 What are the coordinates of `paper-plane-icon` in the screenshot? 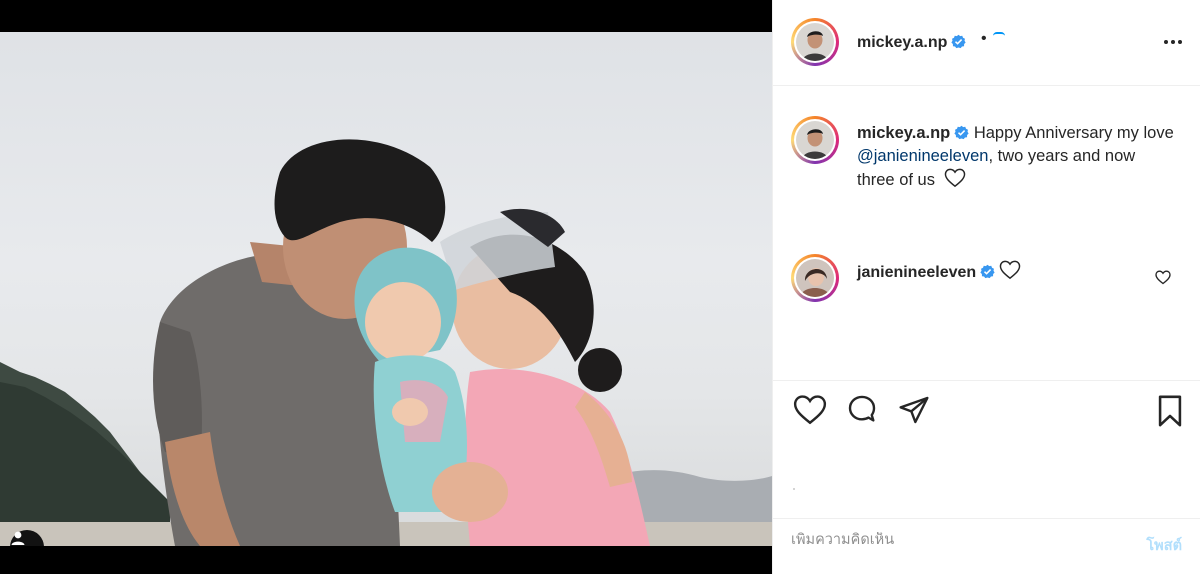 It's located at (914, 410).